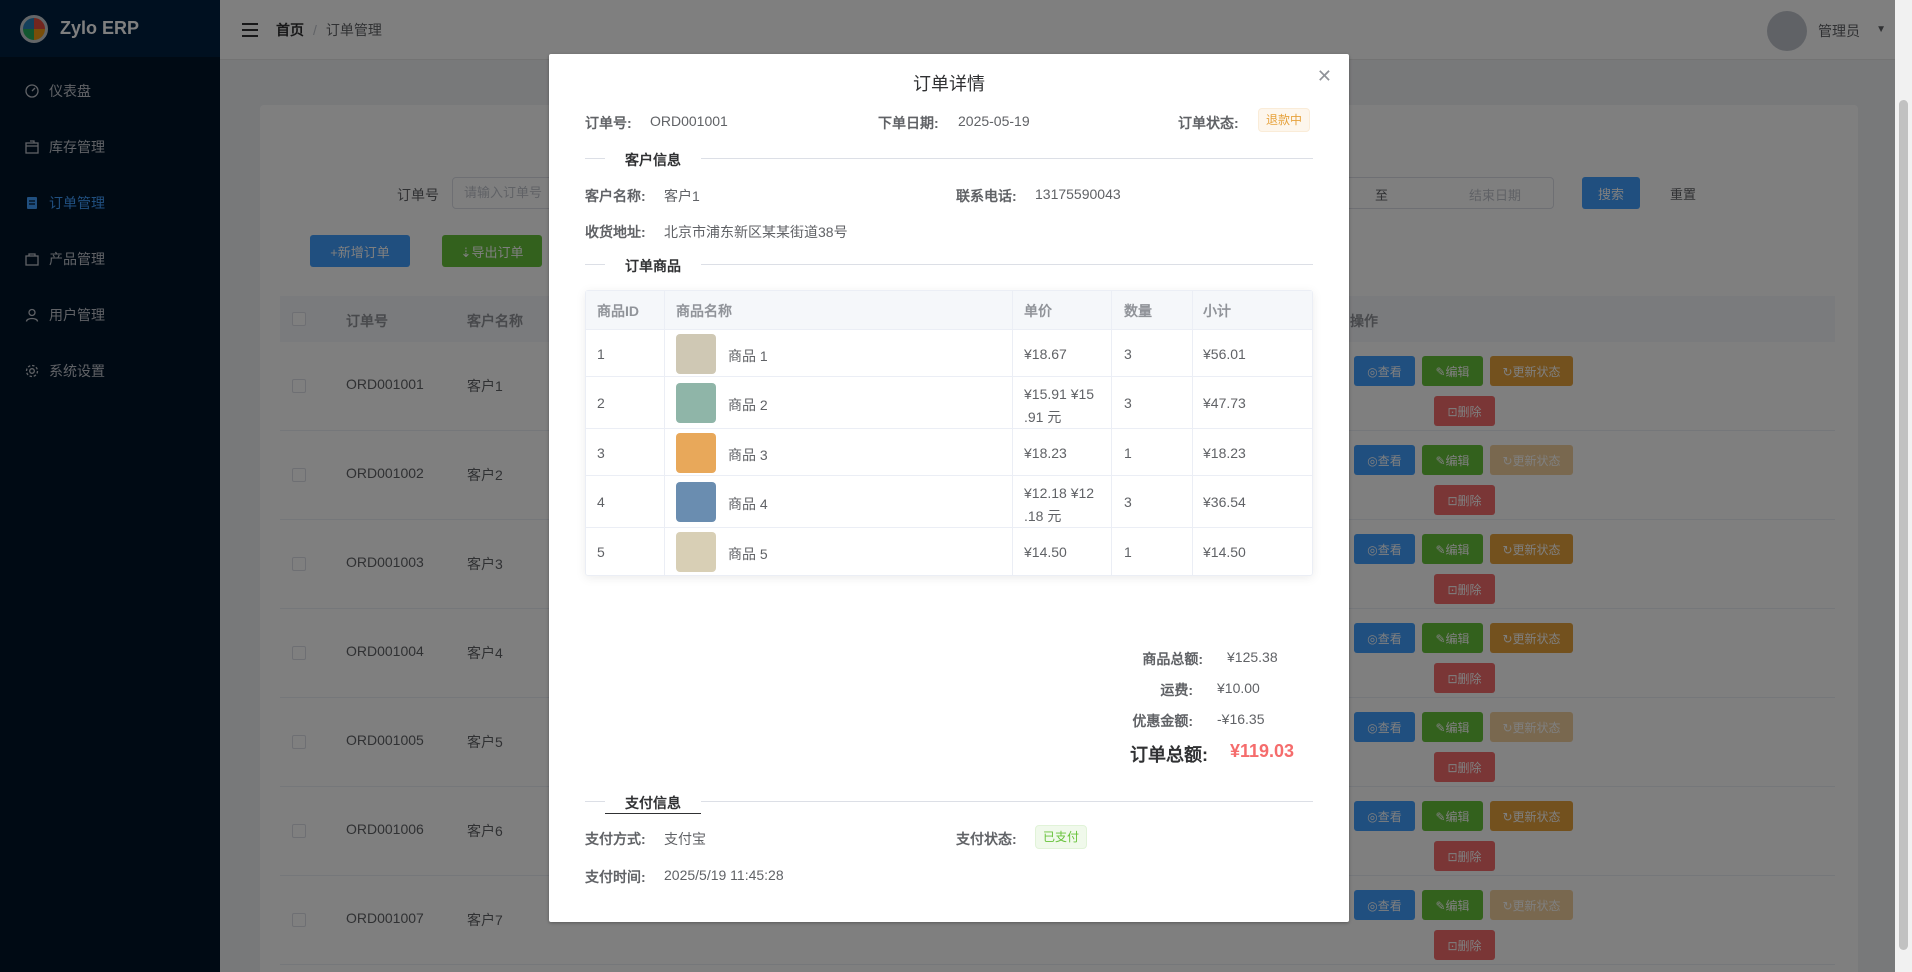 This screenshot has width=1912, height=972. Describe the element at coordinates (748, 356) in the screenshot. I see `item-name: 商品 1` at that location.